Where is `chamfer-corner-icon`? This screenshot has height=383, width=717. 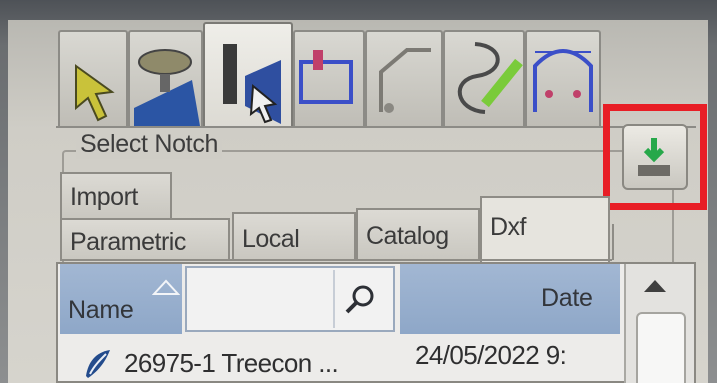 chamfer-corner-icon is located at coordinates (405, 80).